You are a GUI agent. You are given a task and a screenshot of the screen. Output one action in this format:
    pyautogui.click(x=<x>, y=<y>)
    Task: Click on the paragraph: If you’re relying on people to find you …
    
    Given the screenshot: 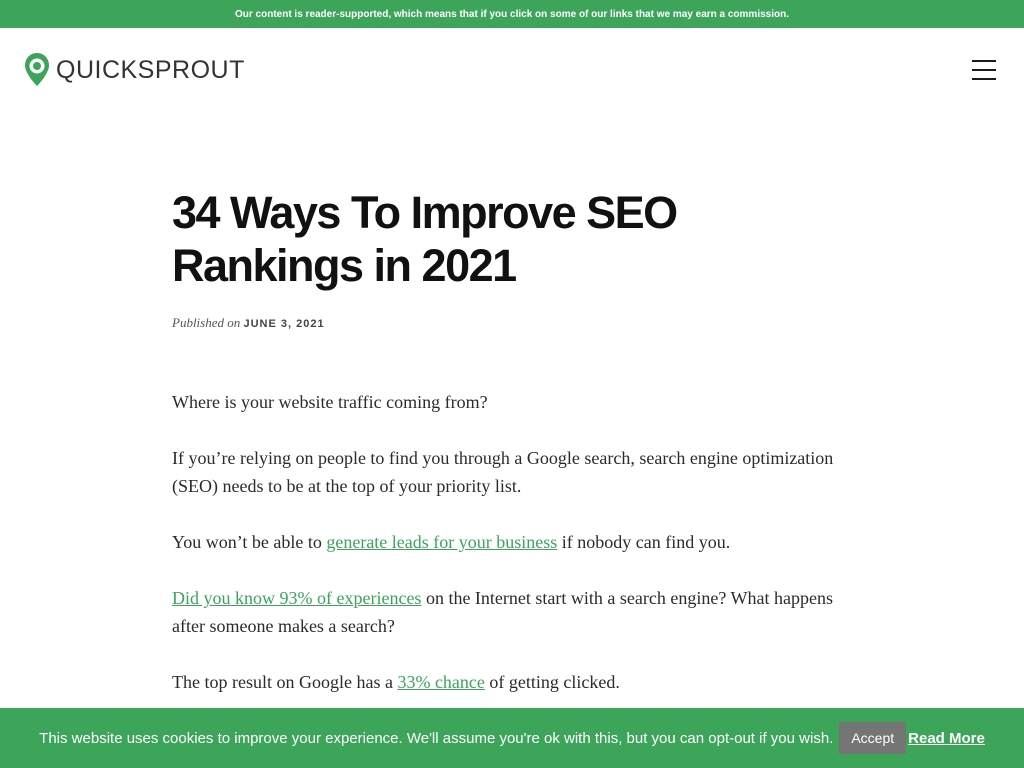 What is the action you would take?
    pyautogui.click(x=503, y=472)
    